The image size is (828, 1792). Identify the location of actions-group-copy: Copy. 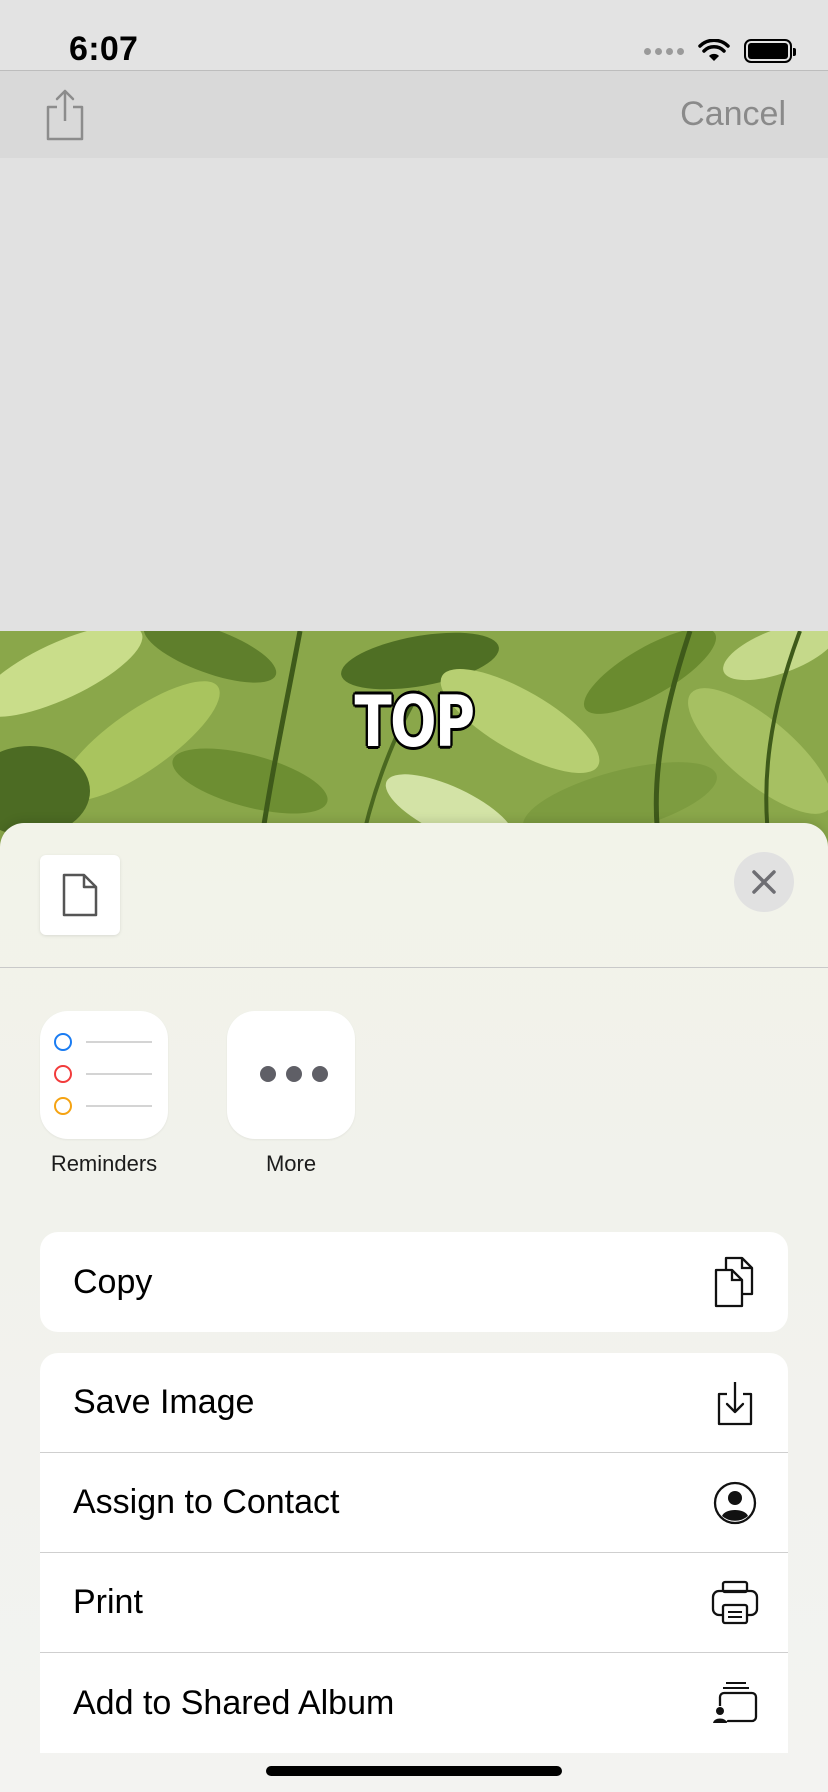
(414, 1282).